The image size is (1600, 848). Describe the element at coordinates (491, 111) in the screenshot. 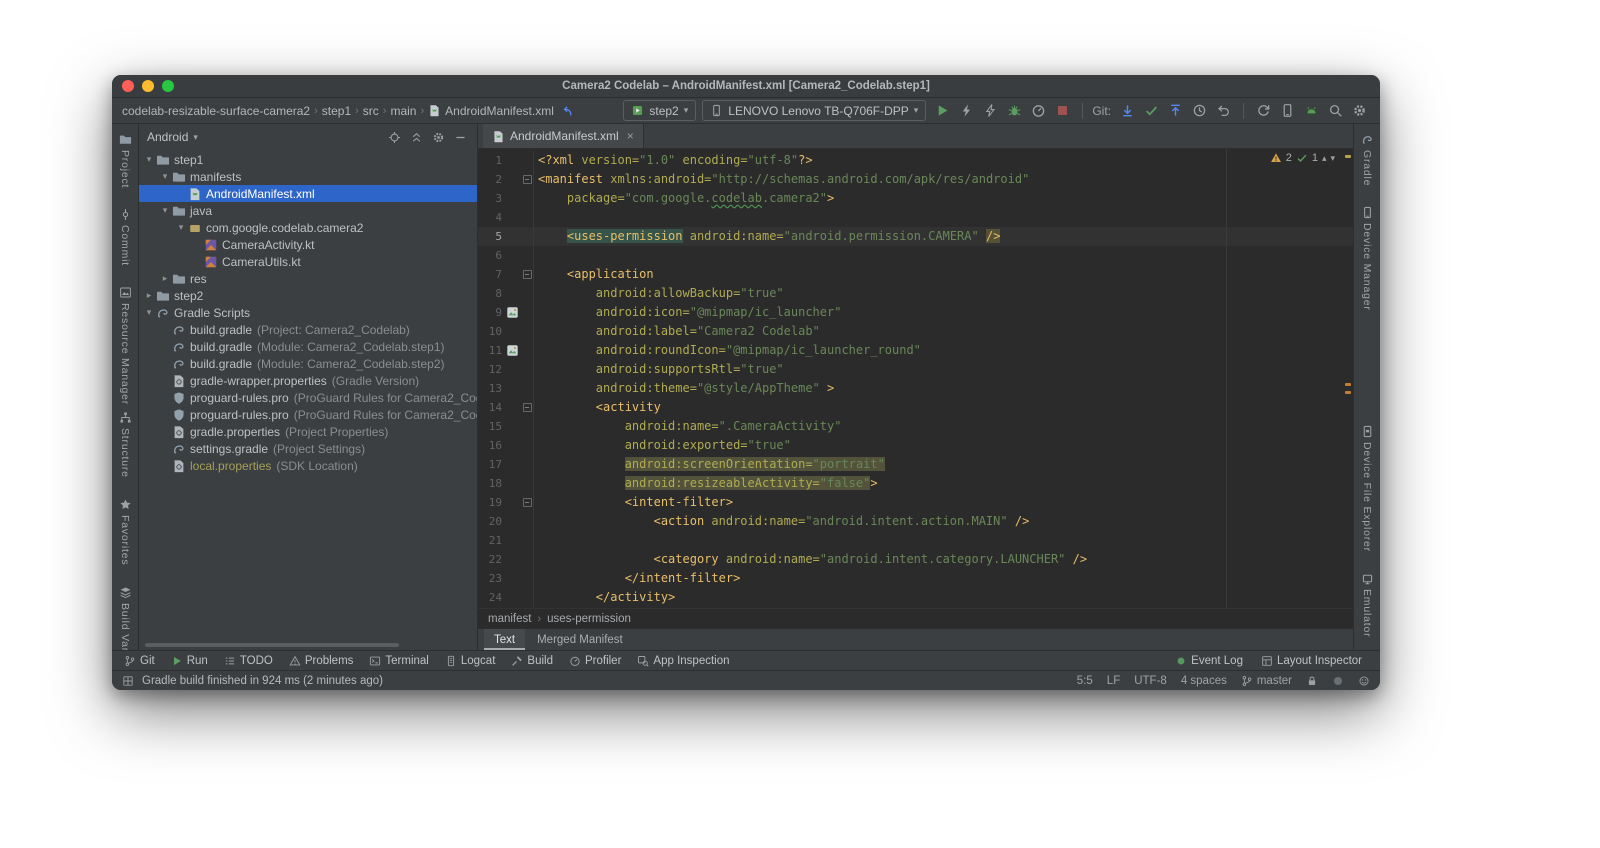

I see `breadcrumb-file: AndroidManifest.xml` at that location.